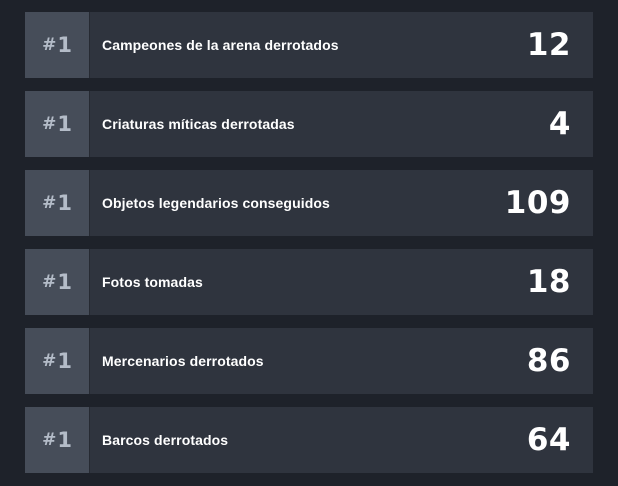 This screenshot has width=618, height=486. What do you see at coordinates (220, 45) in the screenshot?
I see `stat-label: Campeones de la arena derrotados` at bounding box center [220, 45].